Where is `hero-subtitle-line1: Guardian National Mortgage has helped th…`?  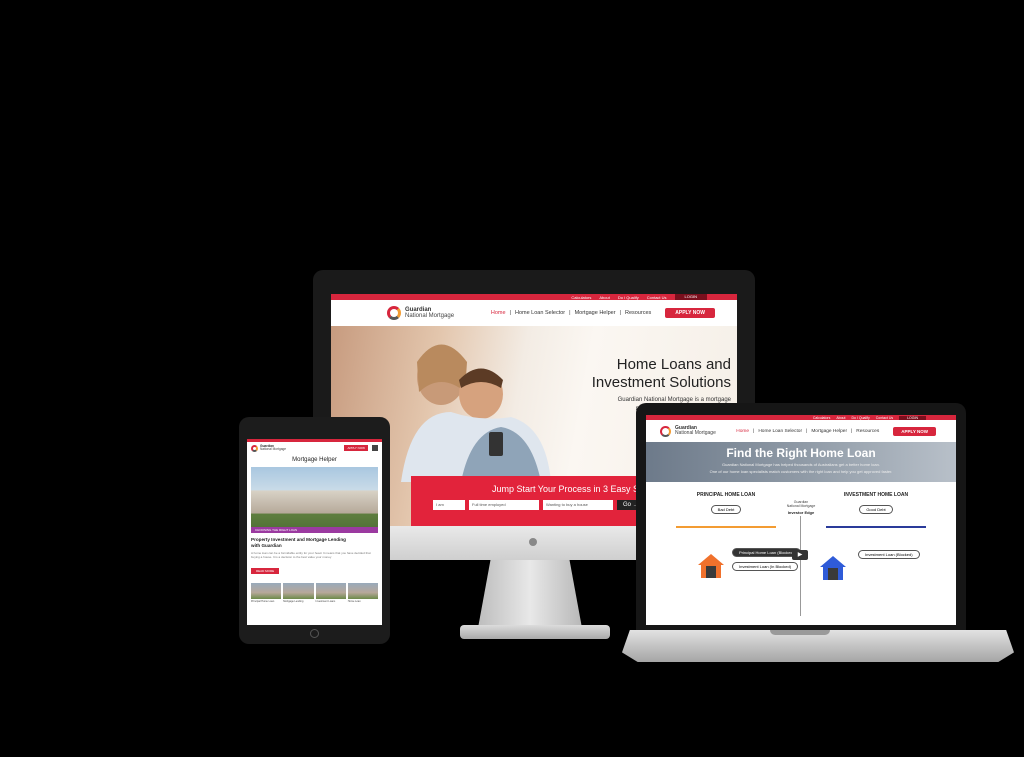
hero-subtitle-line1: Guardian National Mortgage has helped th… is located at coordinates (801, 464).